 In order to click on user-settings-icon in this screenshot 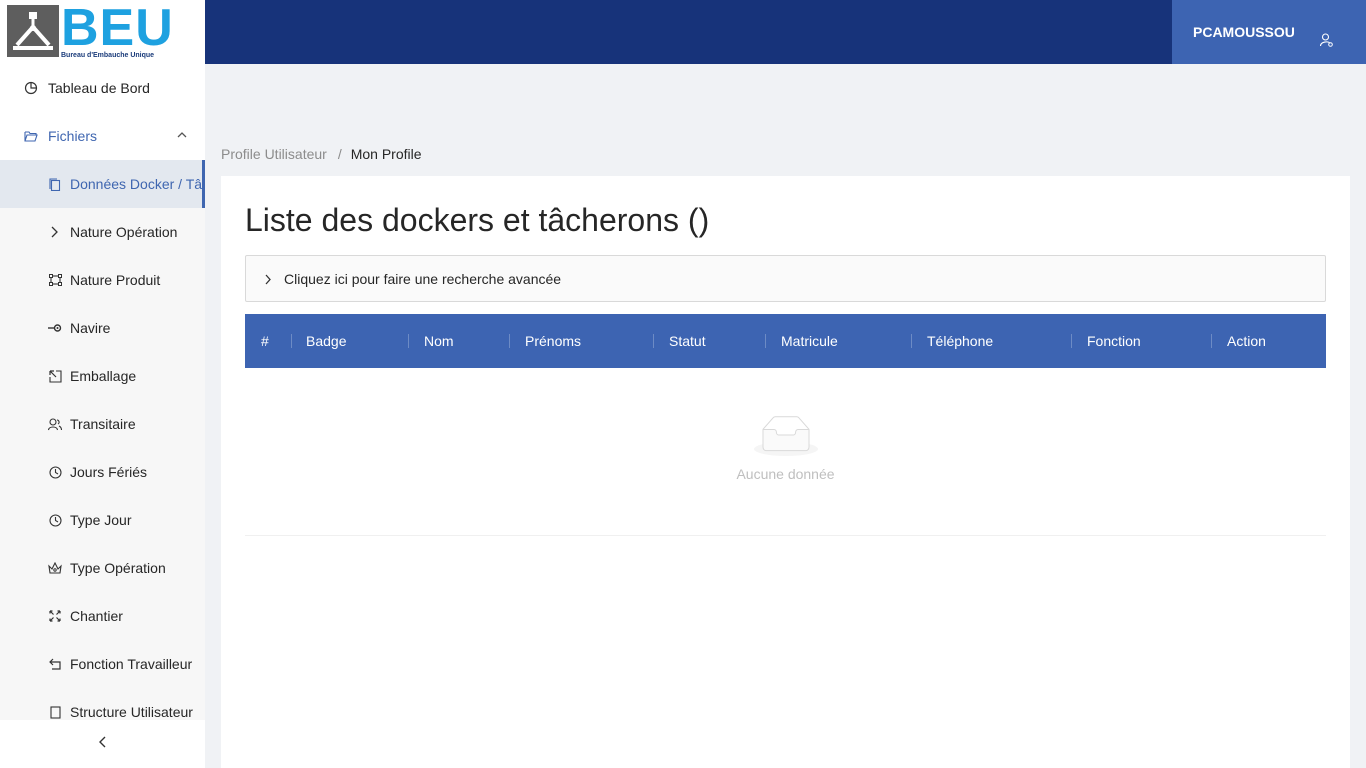, I will do `click(1326, 41)`.